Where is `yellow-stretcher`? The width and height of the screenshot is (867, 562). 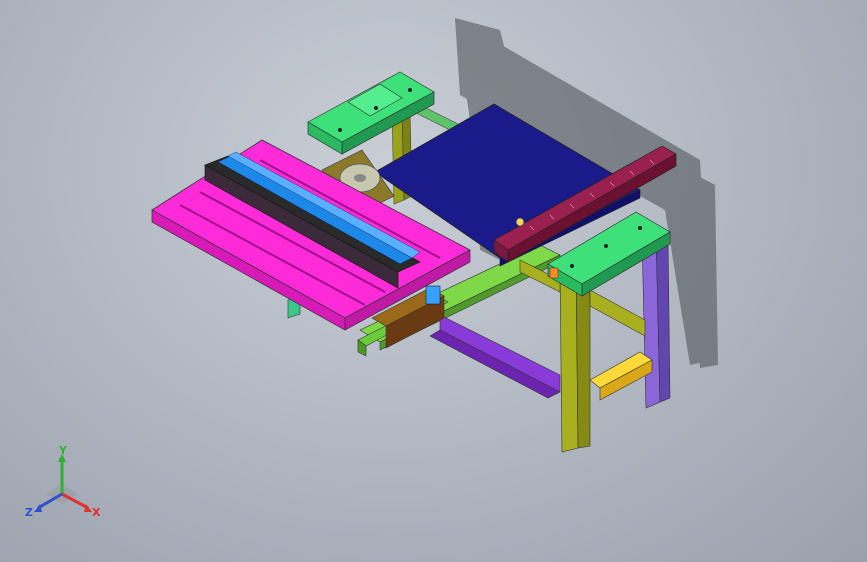
yellow-stretcher is located at coordinates (621, 376).